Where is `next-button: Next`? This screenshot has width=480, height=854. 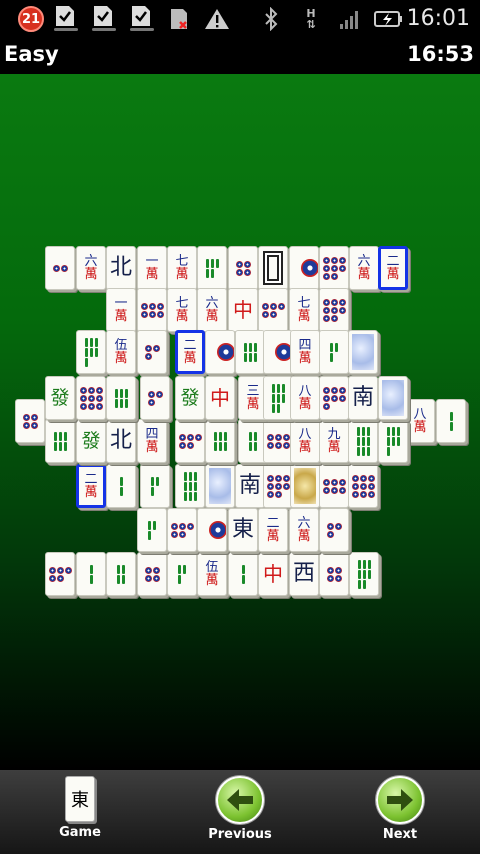
next-button: Next is located at coordinates (400, 813).